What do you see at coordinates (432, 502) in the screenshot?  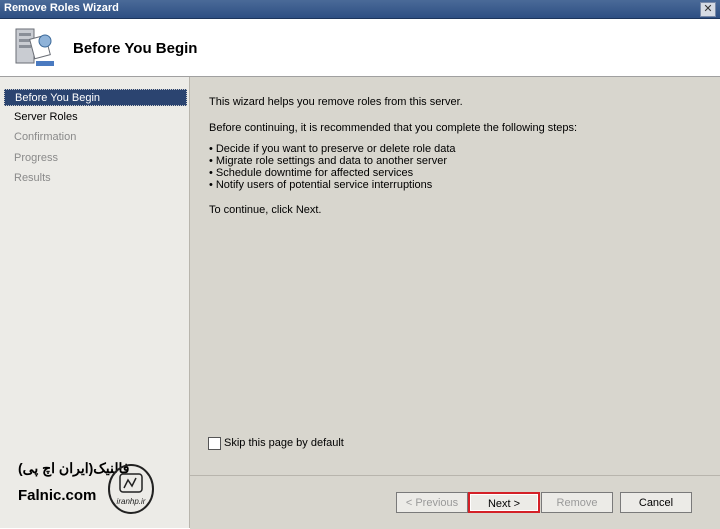 I see `previous-button: < Previous` at bounding box center [432, 502].